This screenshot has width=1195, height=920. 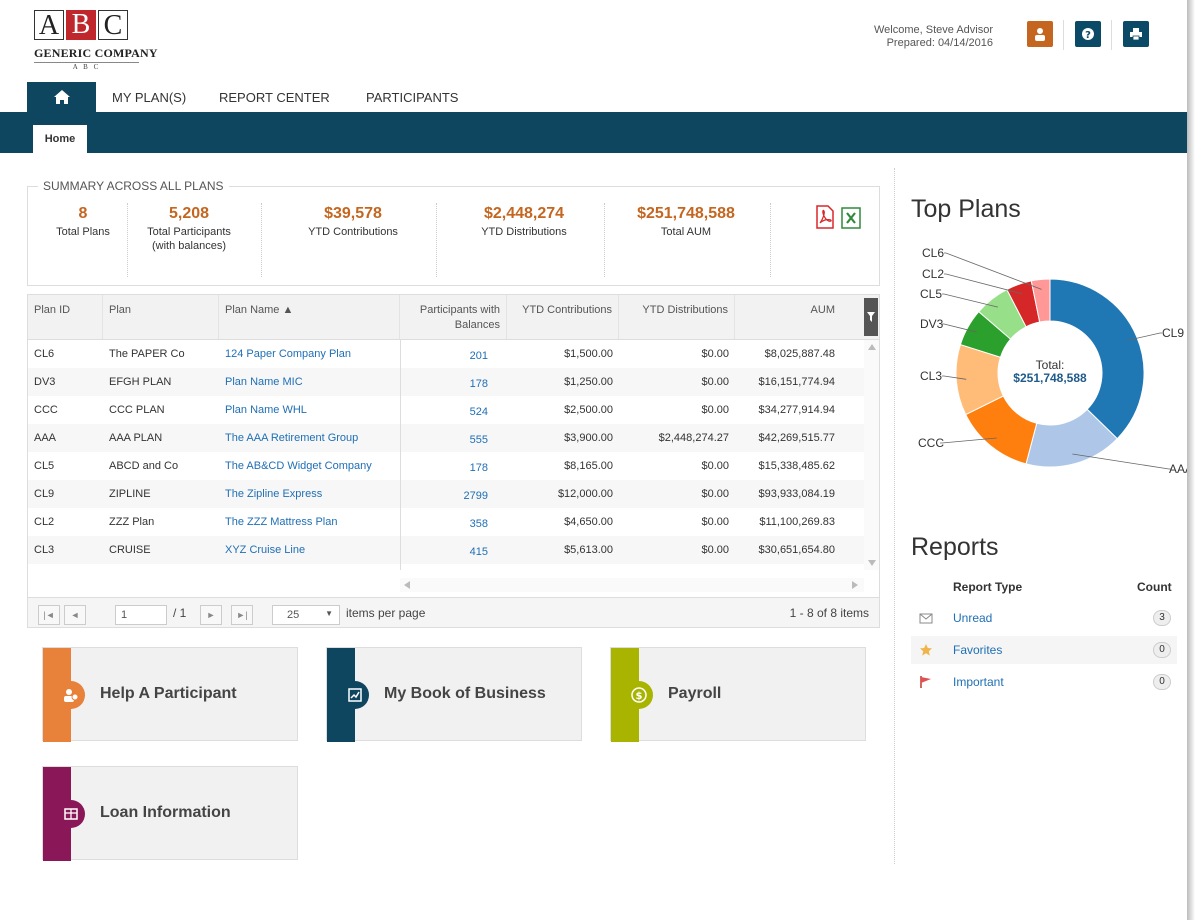 What do you see at coordinates (788, 317) in the screenshot?
I see `col-aum: AUM` at bounding box center [788, 317].